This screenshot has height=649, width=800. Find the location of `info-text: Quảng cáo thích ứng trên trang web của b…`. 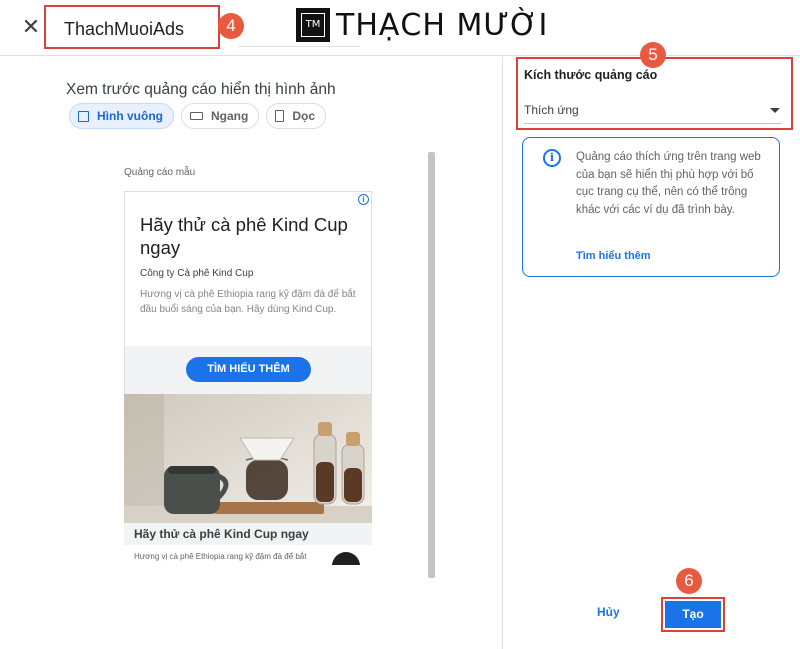

info-text: Quảng cáo thích ứng trên trang web của b… is located at coordinates (668, 183).